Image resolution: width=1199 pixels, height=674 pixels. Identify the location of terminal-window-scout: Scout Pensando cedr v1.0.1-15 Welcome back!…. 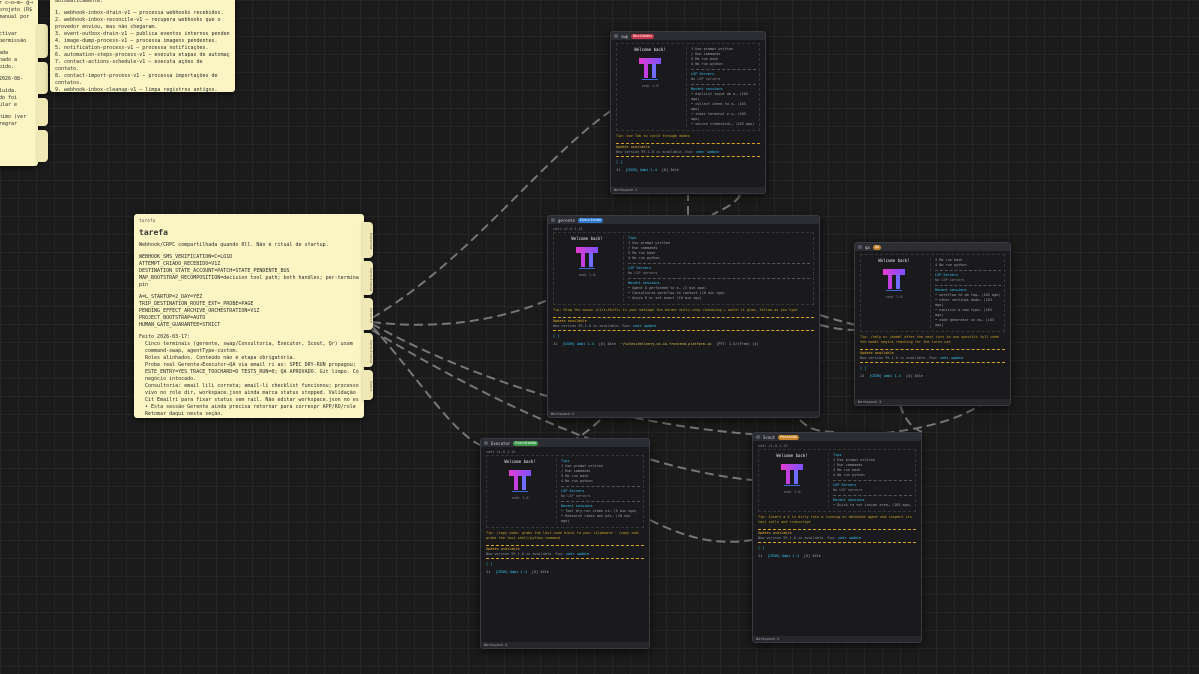
(837, 537).